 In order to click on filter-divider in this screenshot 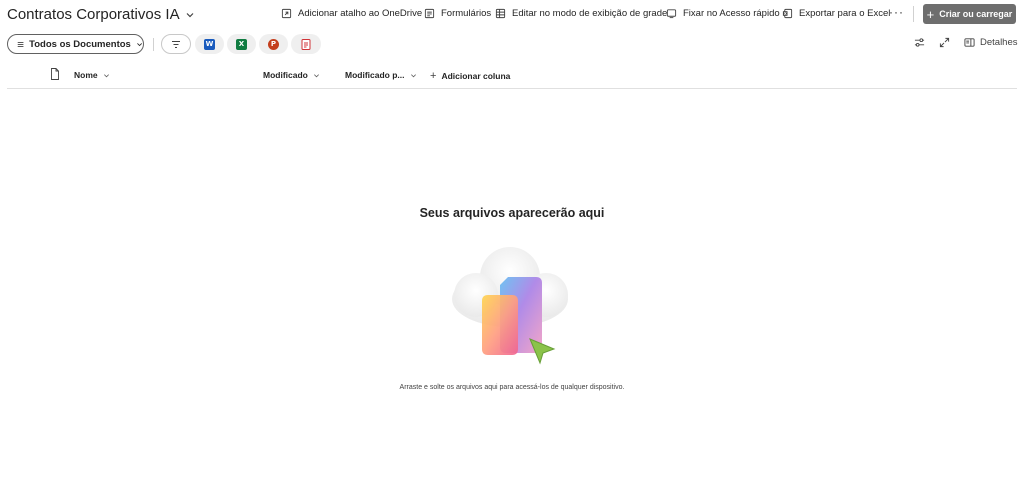, I will do `click(153, 44)`.